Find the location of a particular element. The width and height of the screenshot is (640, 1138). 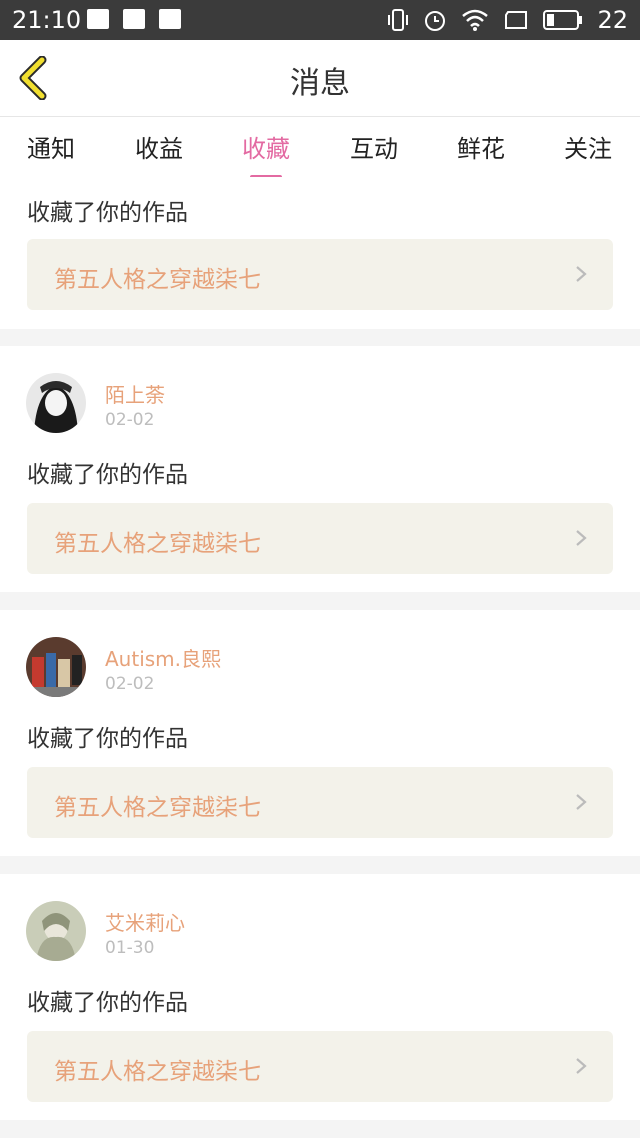

upload-icon is located at coordinates (98, 19).